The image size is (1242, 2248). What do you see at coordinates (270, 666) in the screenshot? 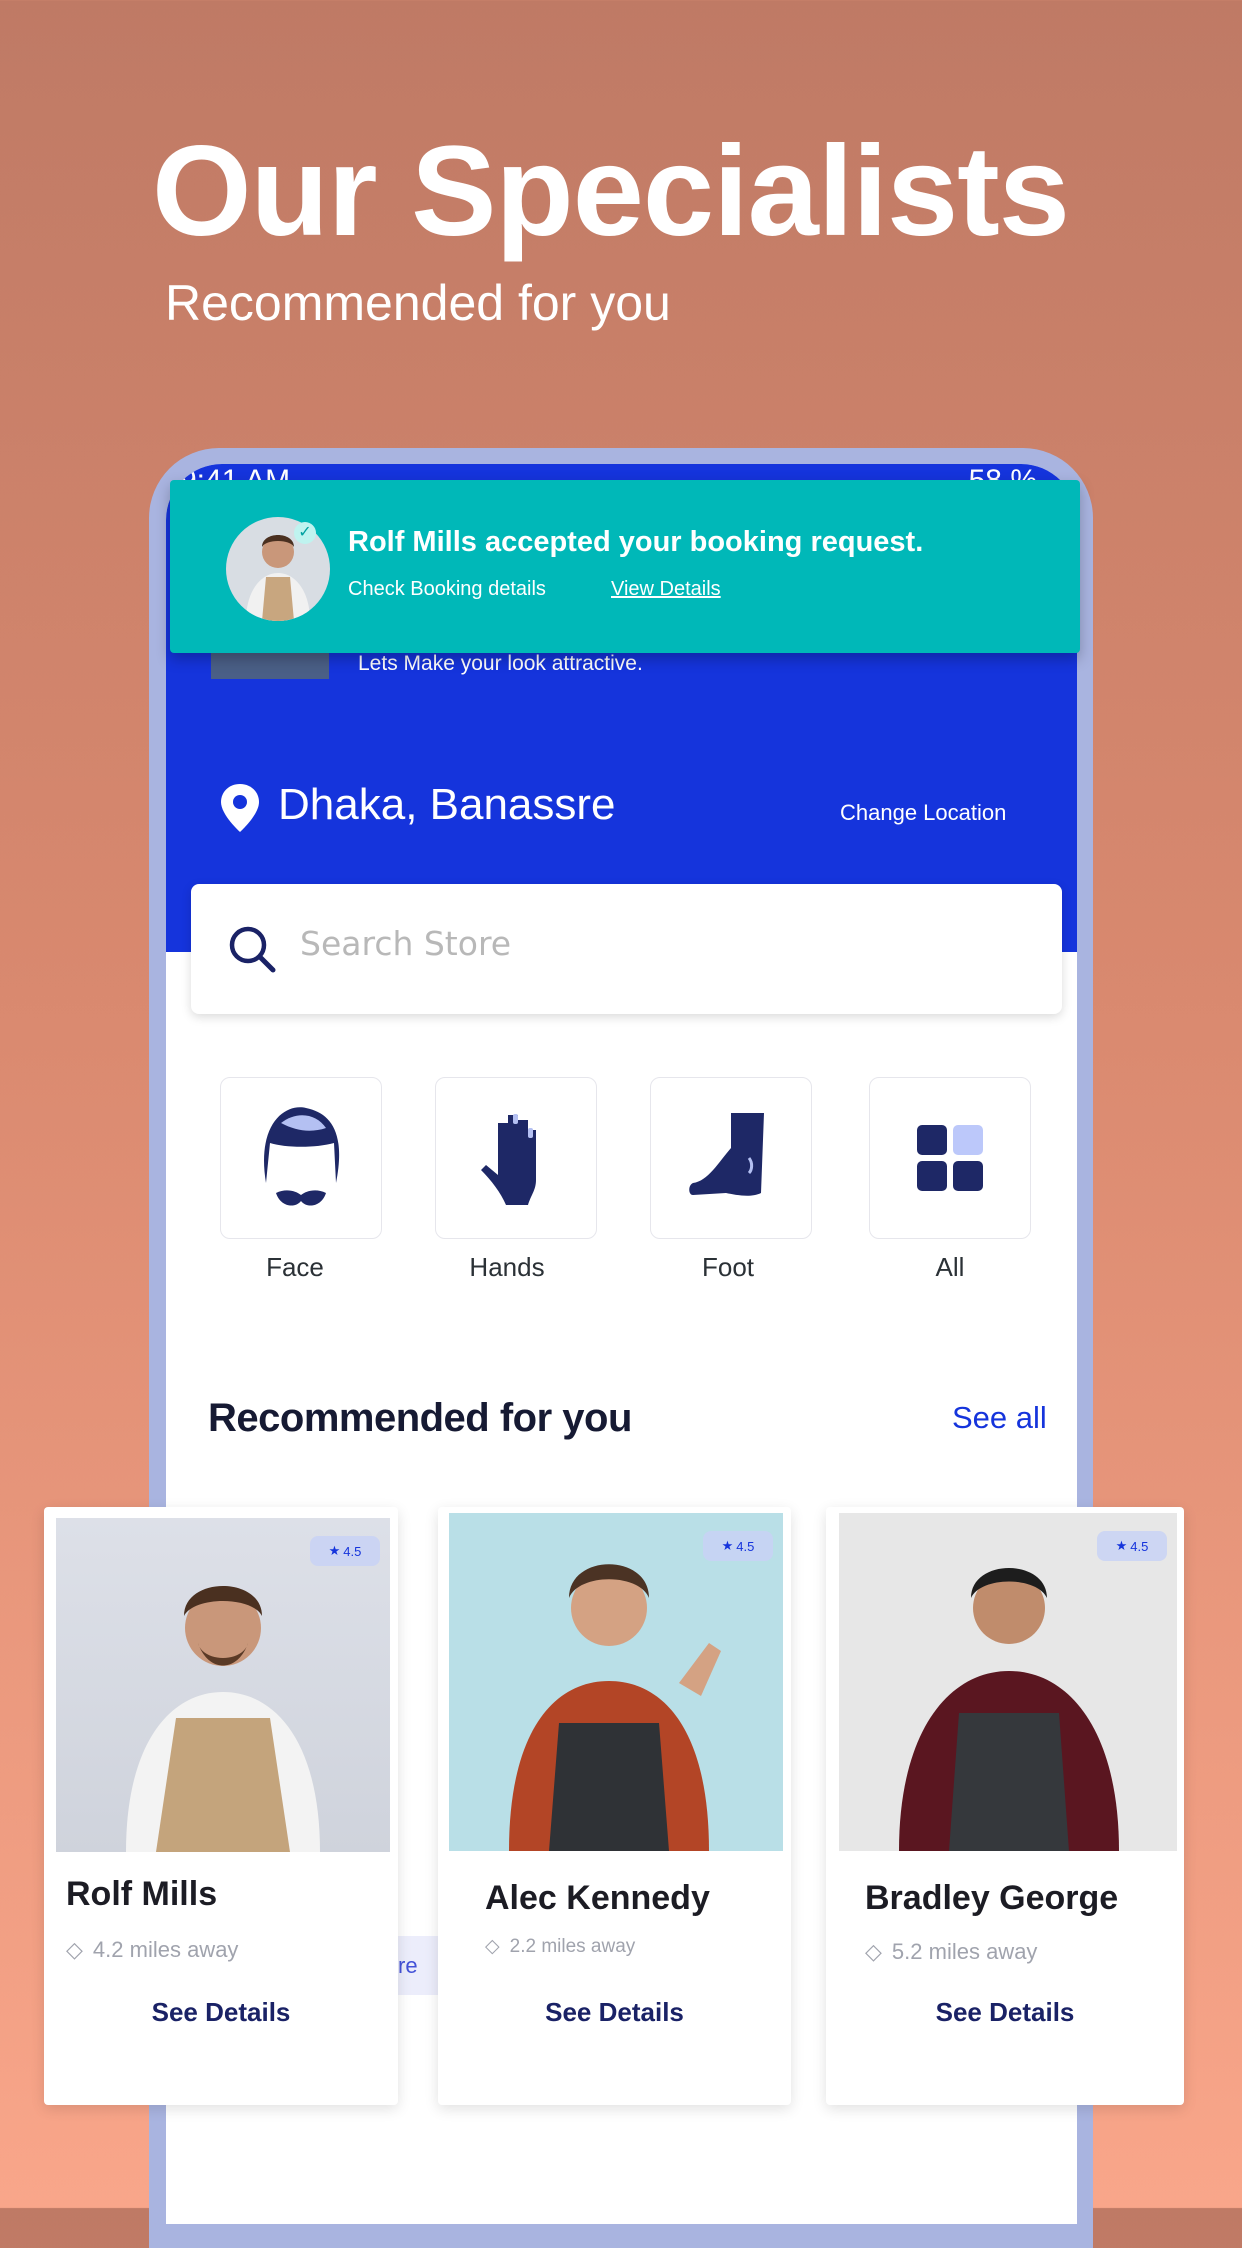
I see `profile-photo` at bounding box center [270, 666].